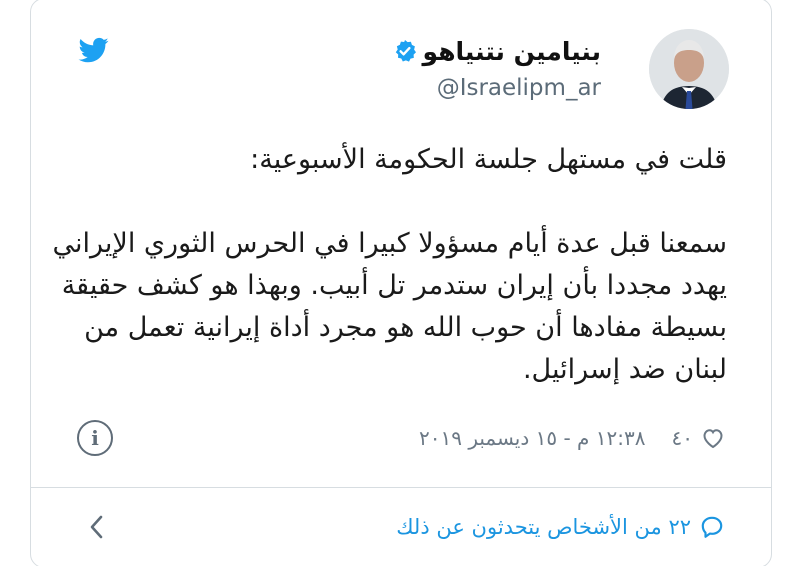 The height and width of the screenshot is (566, 800). Describe the element at coordinates (512, 51) in the screenshot. I see `display-name: بنيامين نتنياهو` at that location.